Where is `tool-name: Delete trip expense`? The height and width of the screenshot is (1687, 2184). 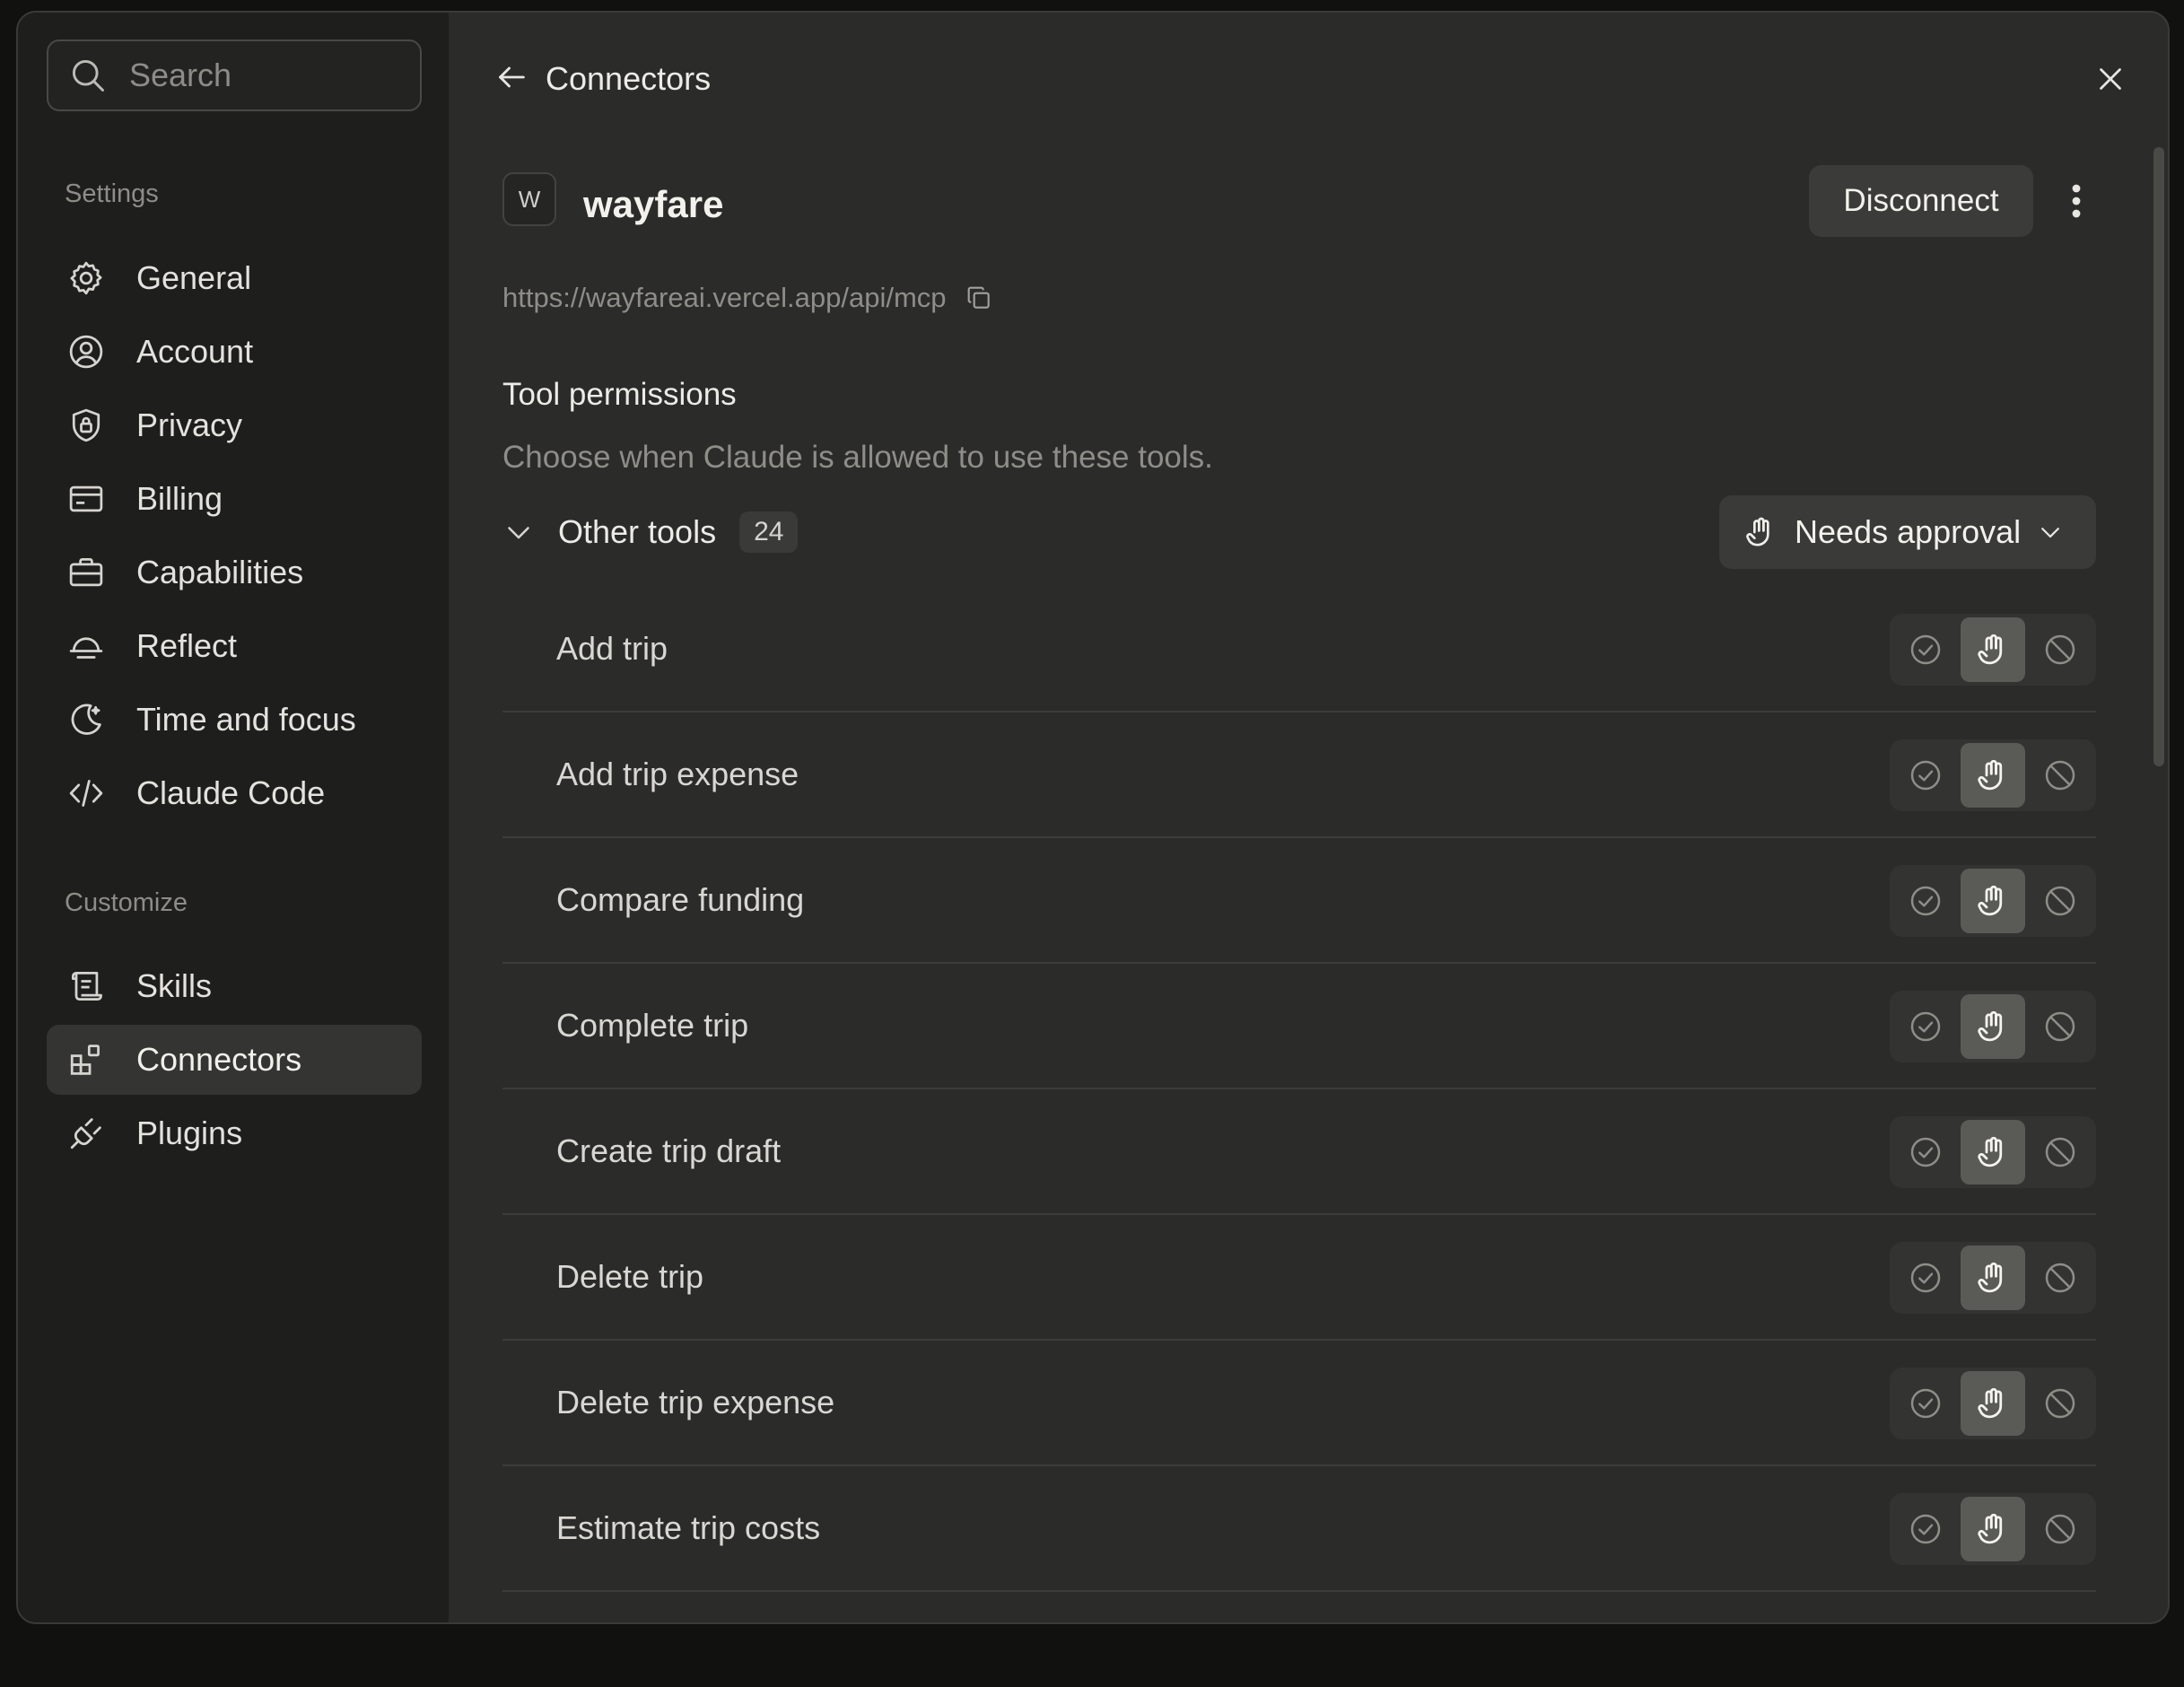
tool-name: Delete trip expense is located at coordinates (696, 1402).